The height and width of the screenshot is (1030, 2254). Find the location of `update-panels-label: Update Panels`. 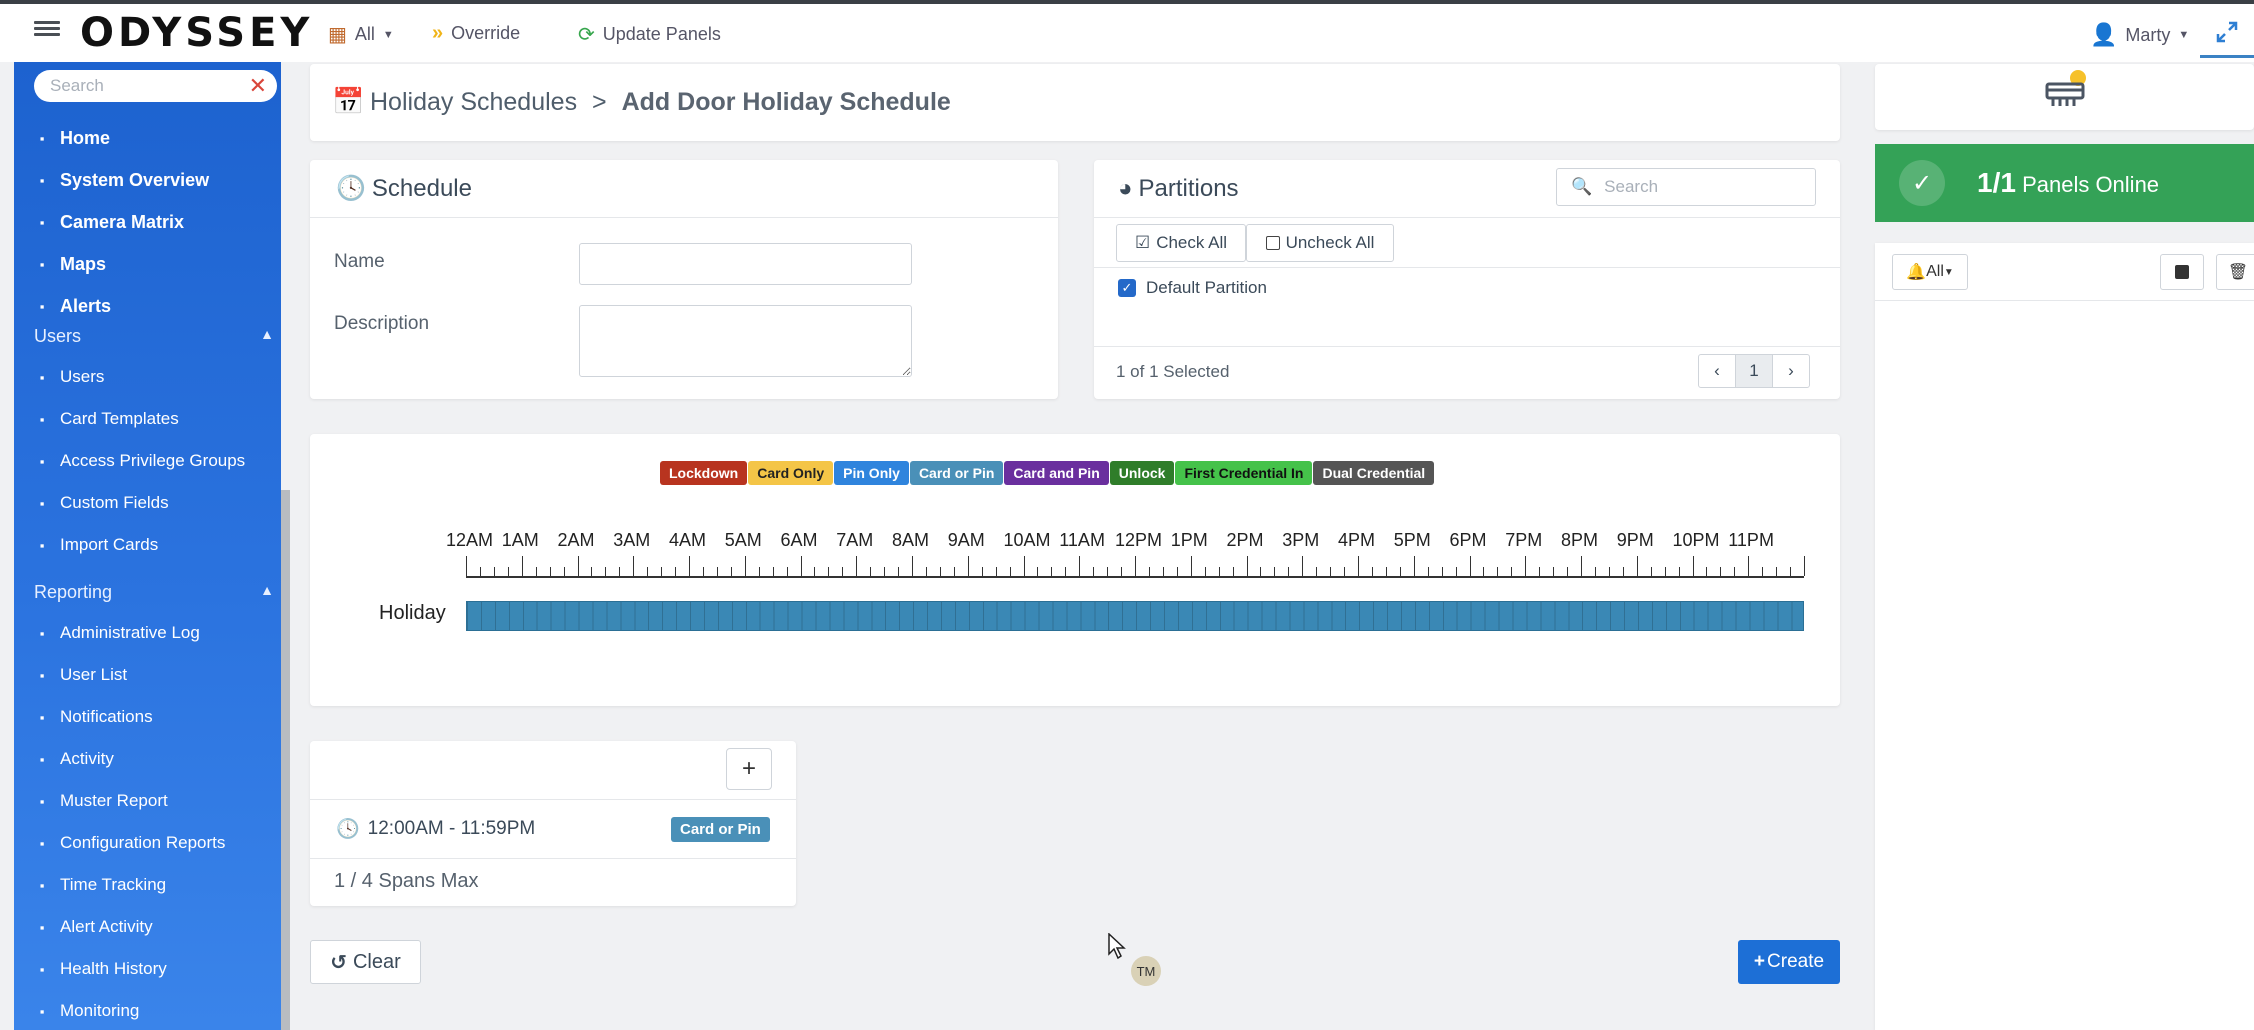

update-panels-label: Update Panels is located at coordinates (661, 34).